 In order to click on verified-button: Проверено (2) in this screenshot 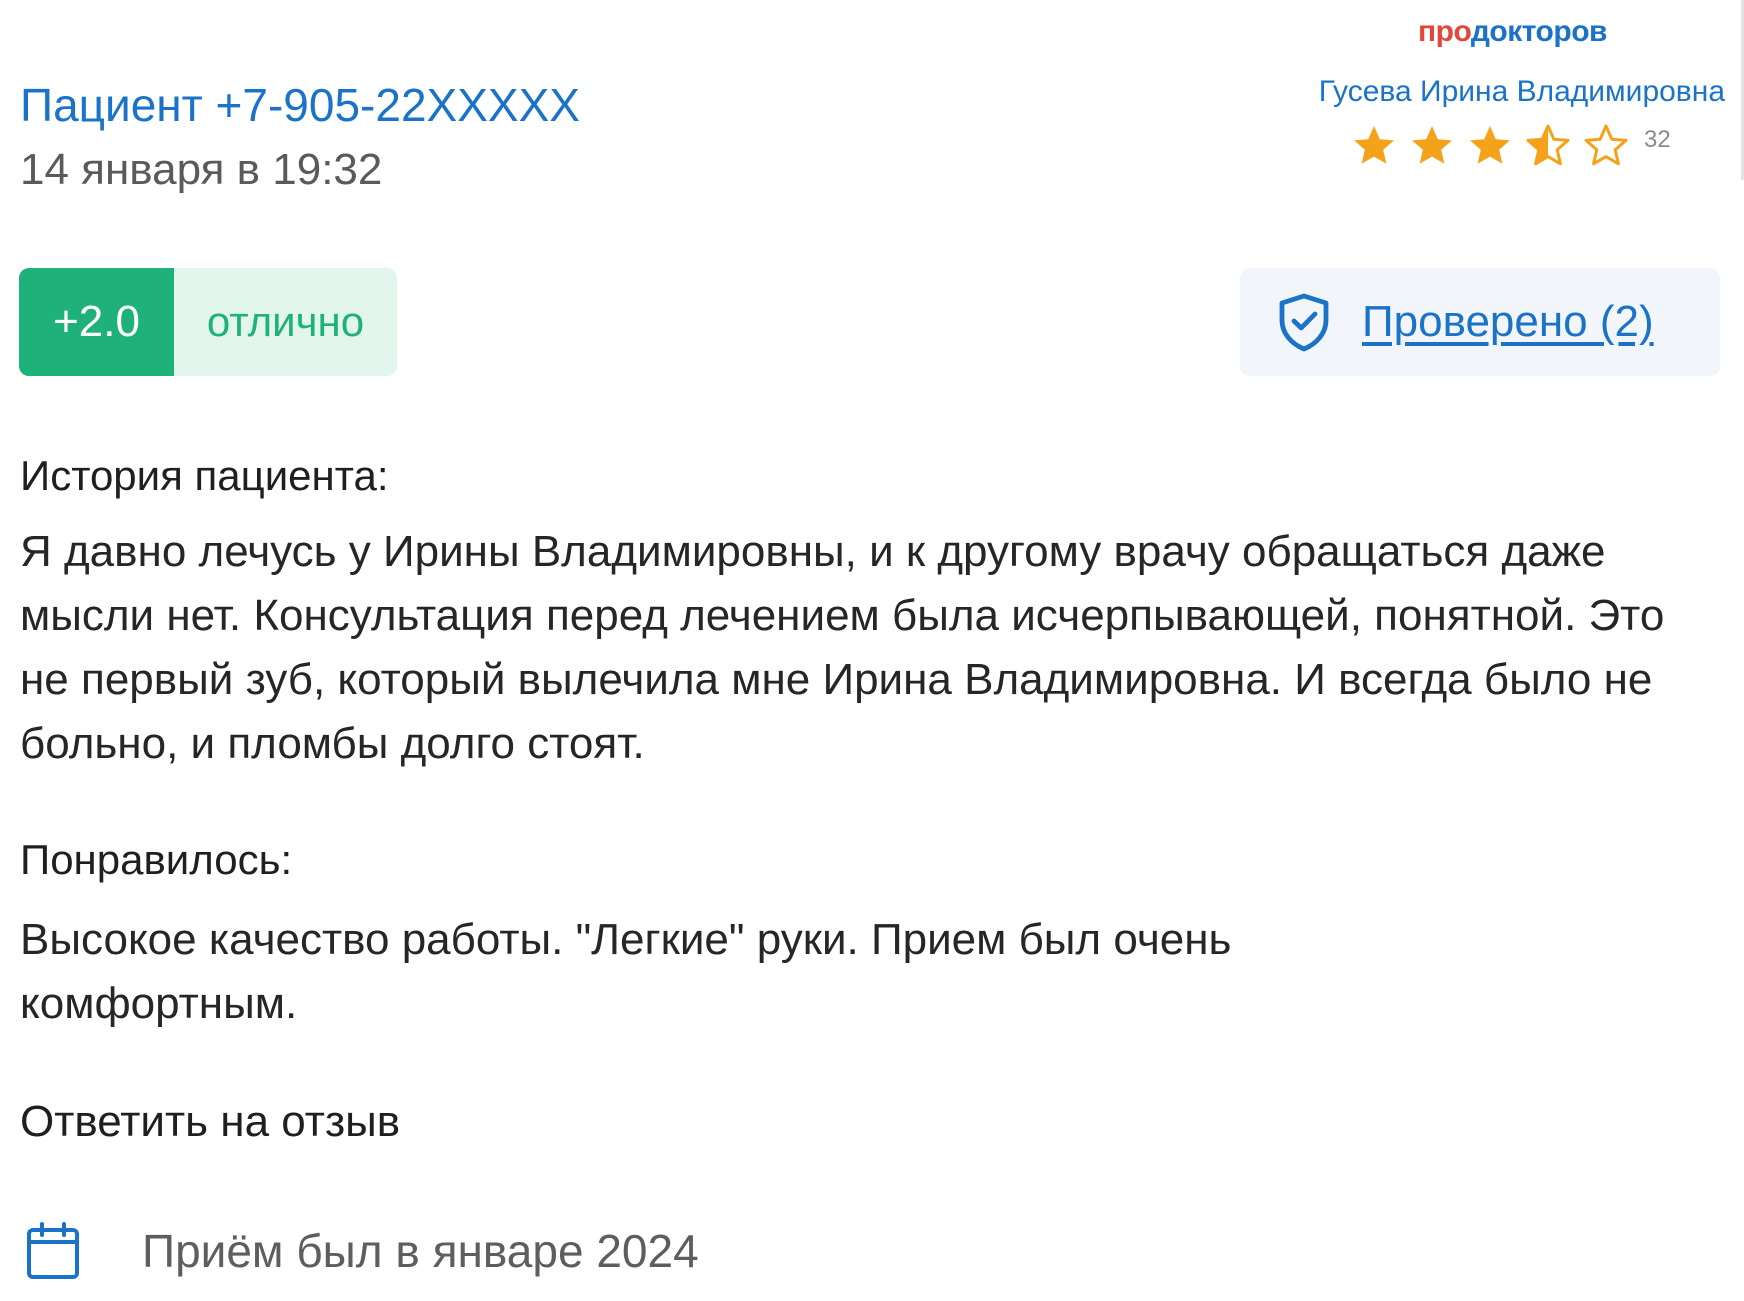, I will do `click(1480, 322)`.